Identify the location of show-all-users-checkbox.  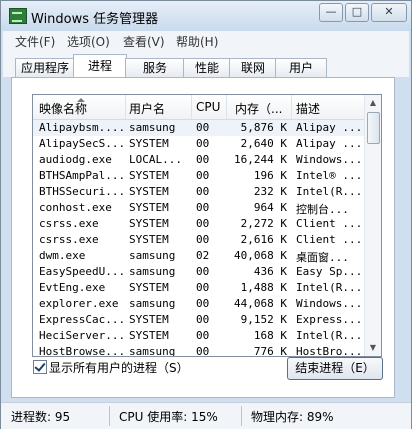
(40, 367).